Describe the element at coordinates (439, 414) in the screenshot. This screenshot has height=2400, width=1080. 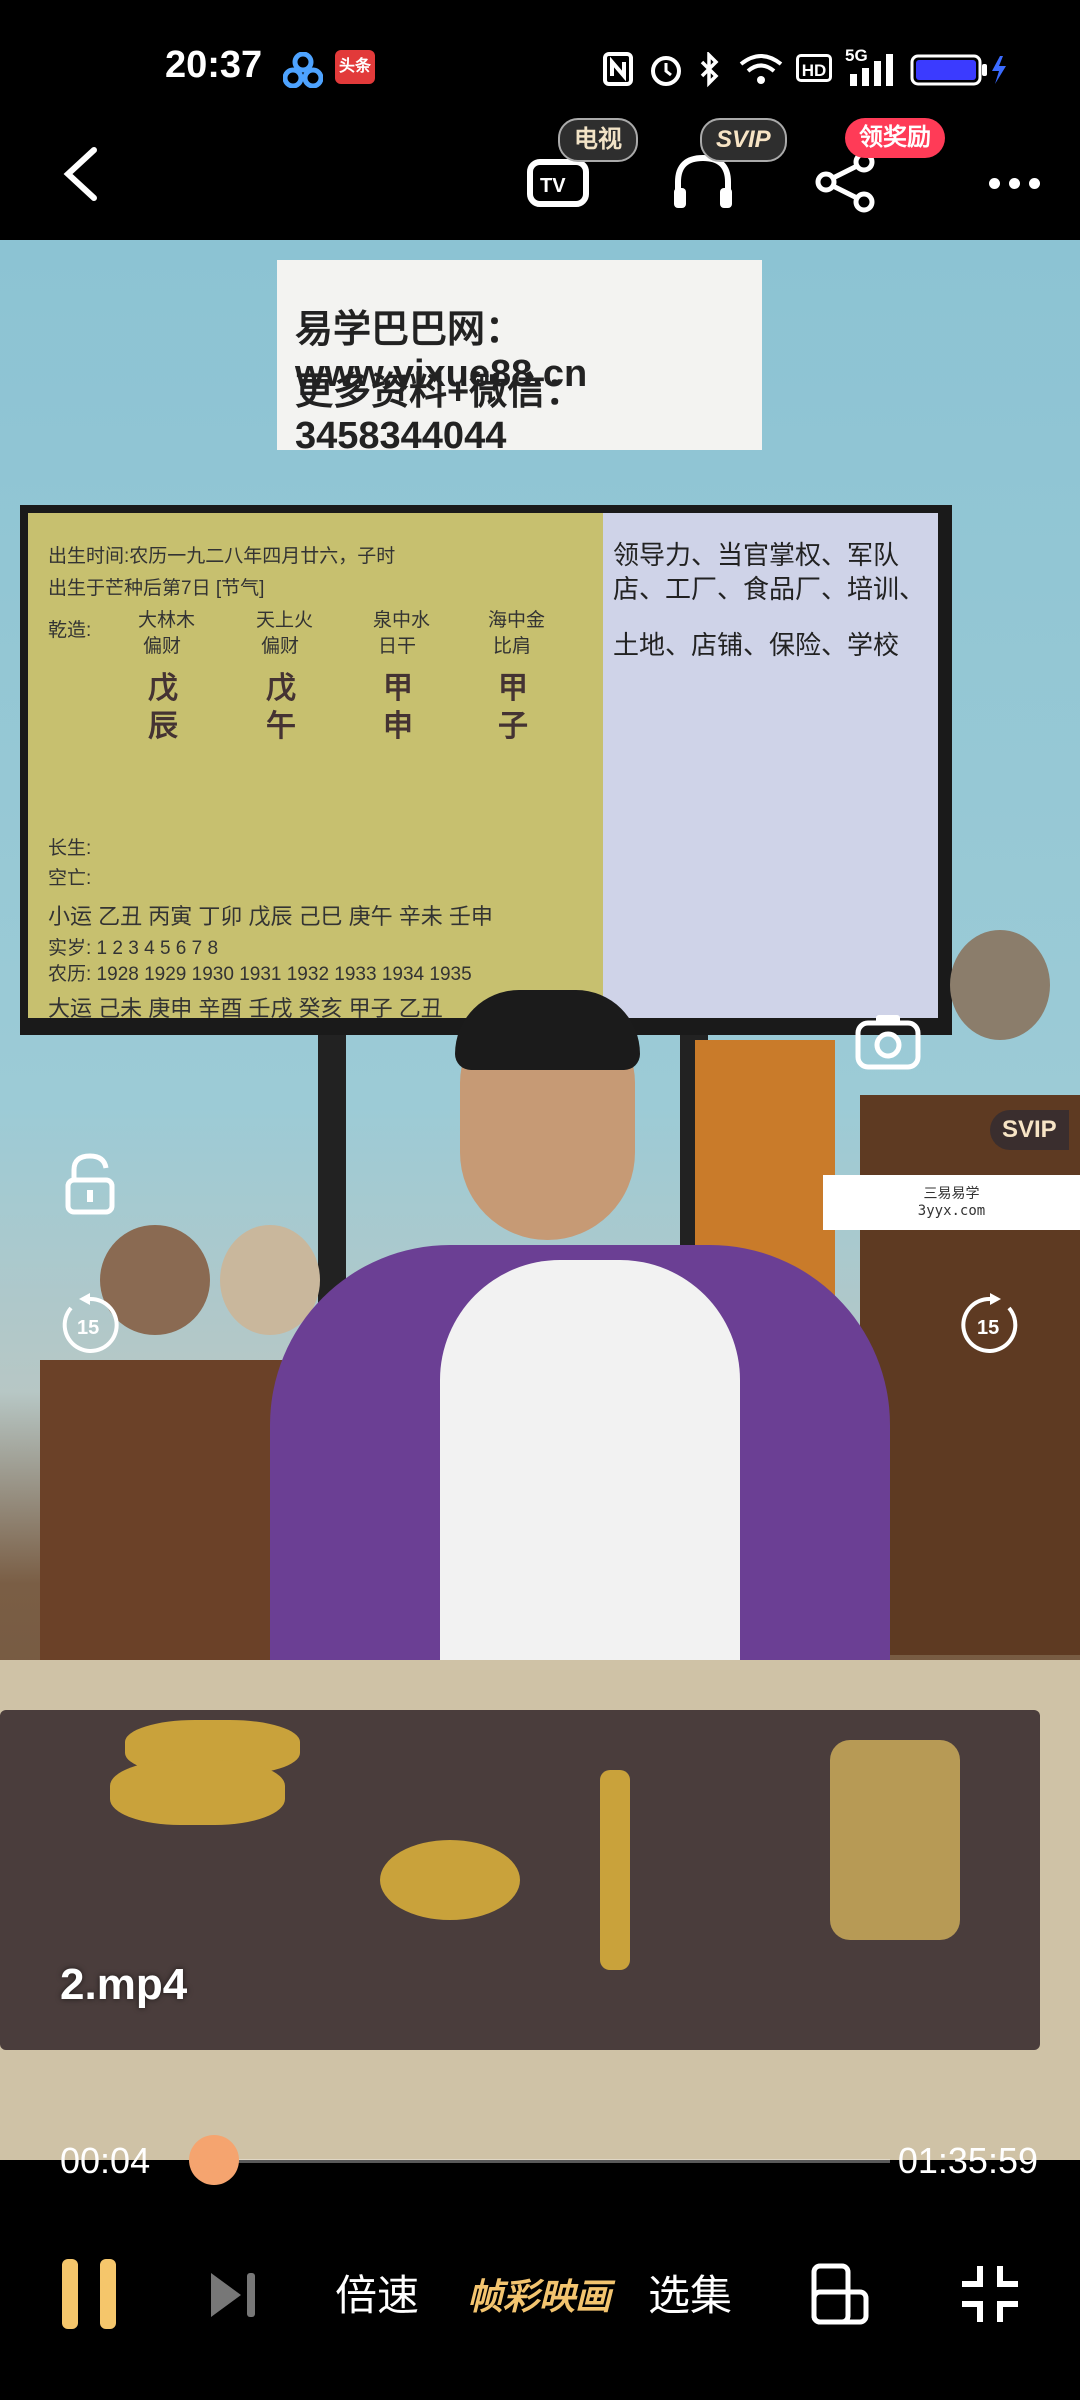
I see `banner-line-2: 更多资料+微信：3458344044` at that location.